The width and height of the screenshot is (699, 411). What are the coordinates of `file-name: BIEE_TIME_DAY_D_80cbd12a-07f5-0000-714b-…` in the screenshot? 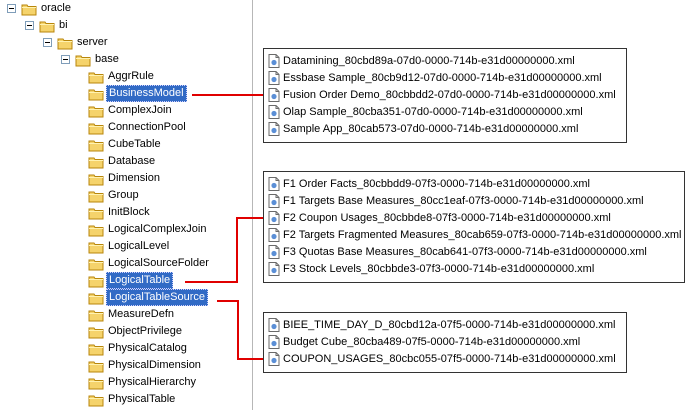 It's located at (449, 325).